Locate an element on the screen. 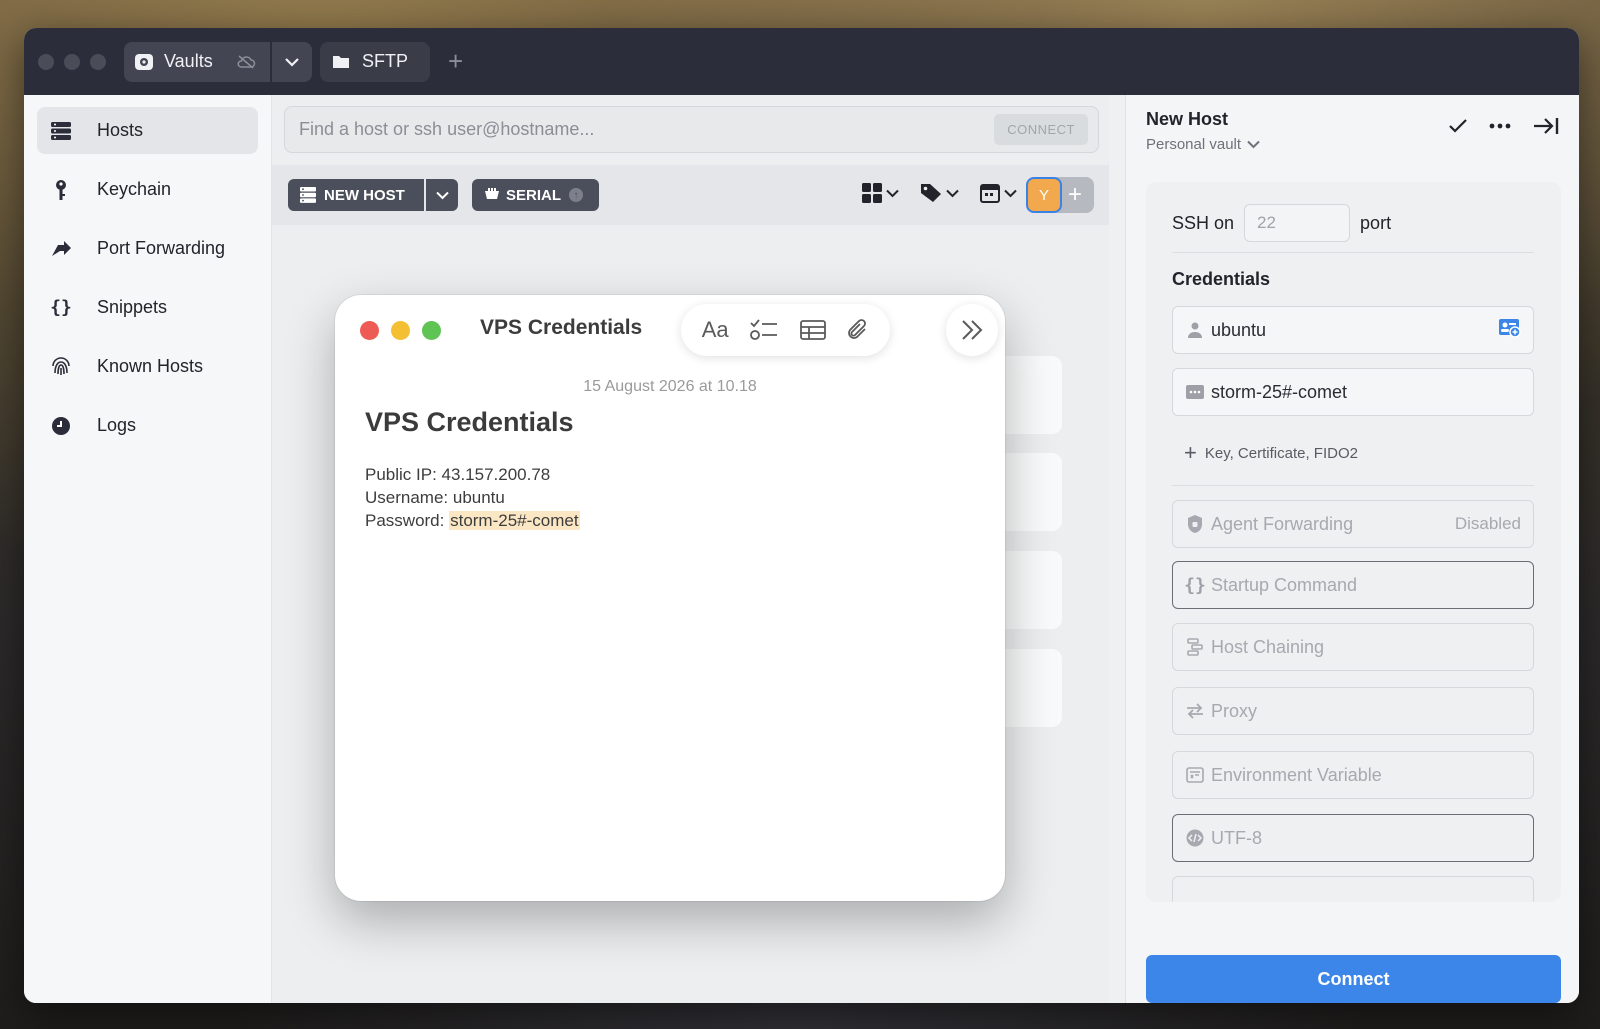 This screenshot has height=1029, width=1600. note-zoom-button is located at coordinates (431, 330).